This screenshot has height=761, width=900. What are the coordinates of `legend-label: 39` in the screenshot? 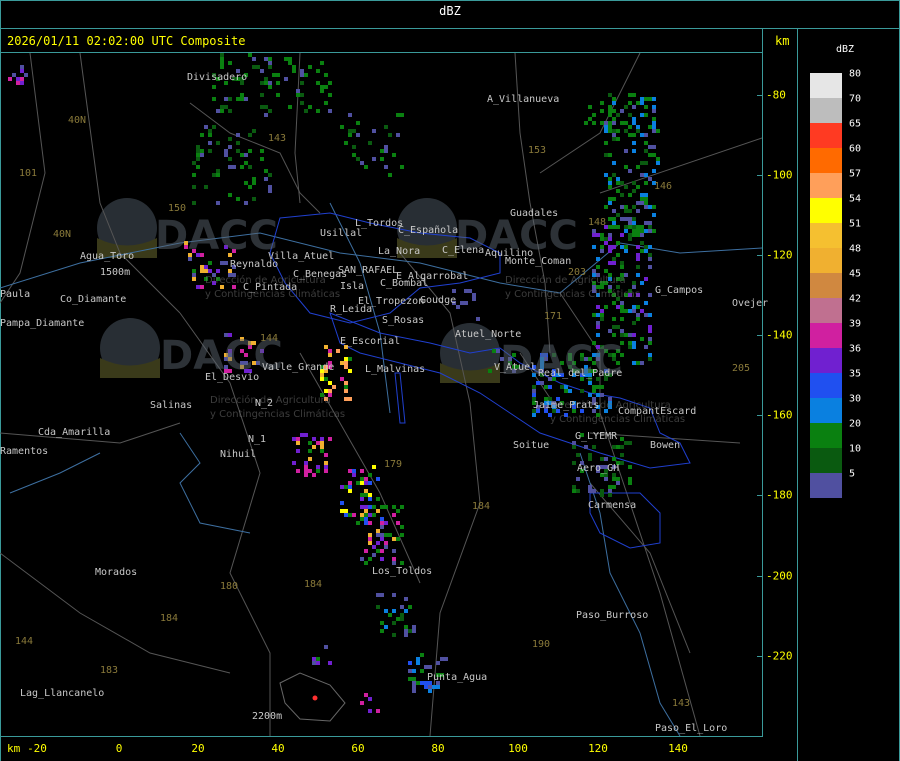 It's located at (855, 324).